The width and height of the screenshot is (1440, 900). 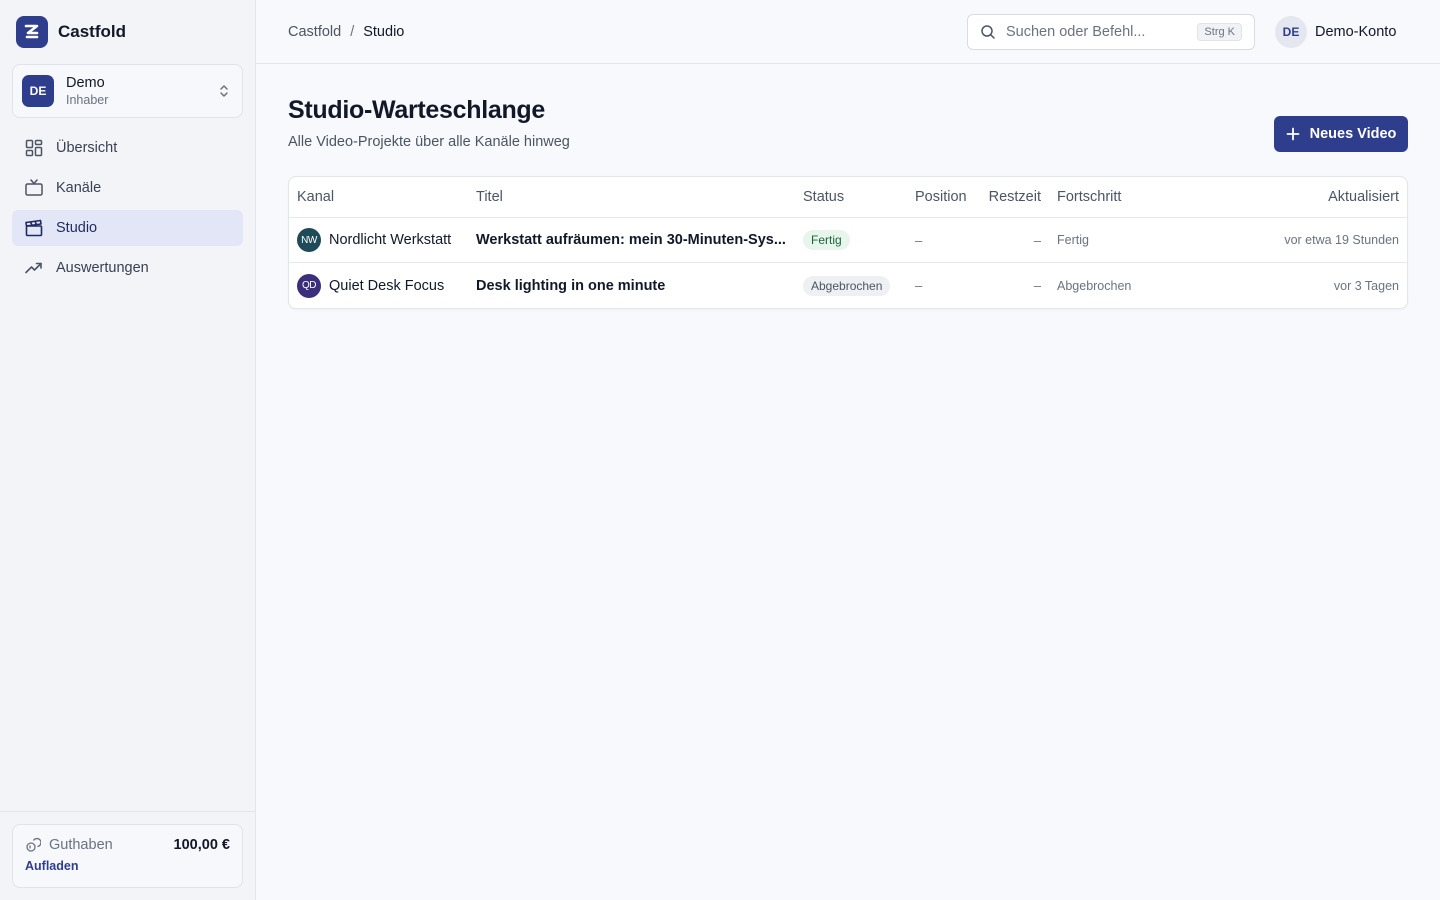 What do you see at coordinates (346, 32) in the screenshot?
I see `breadcrumb: Castfold / Studio` at bounding box center [346, 32].